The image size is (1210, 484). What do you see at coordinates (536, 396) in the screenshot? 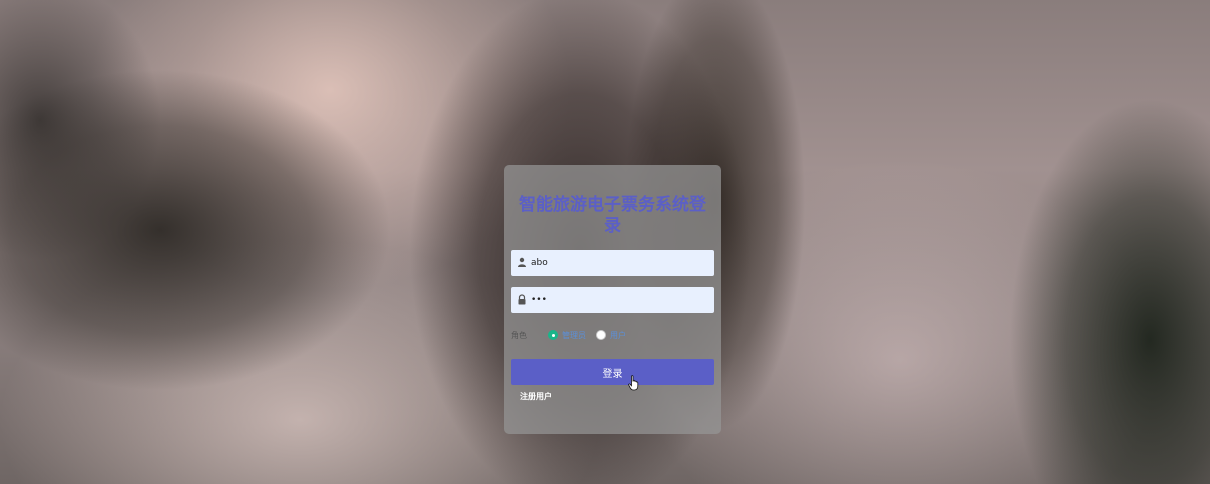
I see `register-link: 注册用户` at bounding box center [536, 396].